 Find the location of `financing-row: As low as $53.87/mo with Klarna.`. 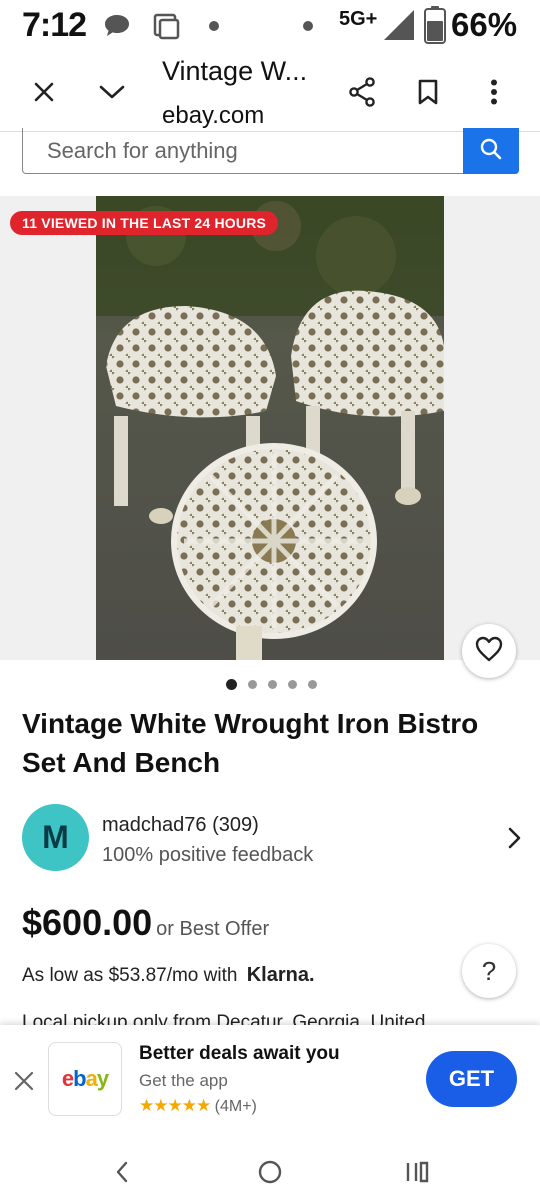

financing-row: As low as $53.87/mo with Klarna. is located at coordinates (168, 975).